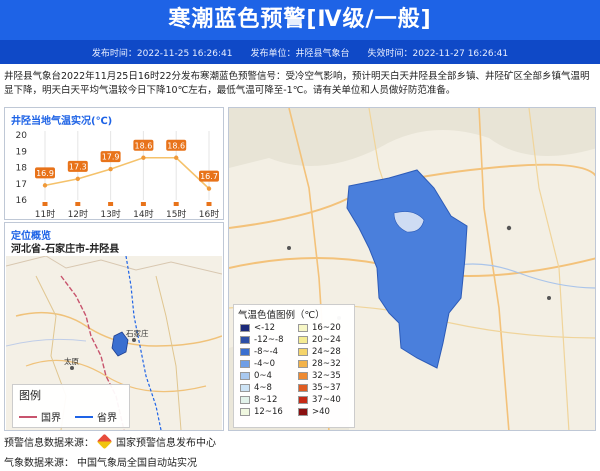 The height and width of the screenshot is (471, 600). Describe the element at coordinates (209, 176) in the screenshot. I see `data-label: 16.7` at that location.